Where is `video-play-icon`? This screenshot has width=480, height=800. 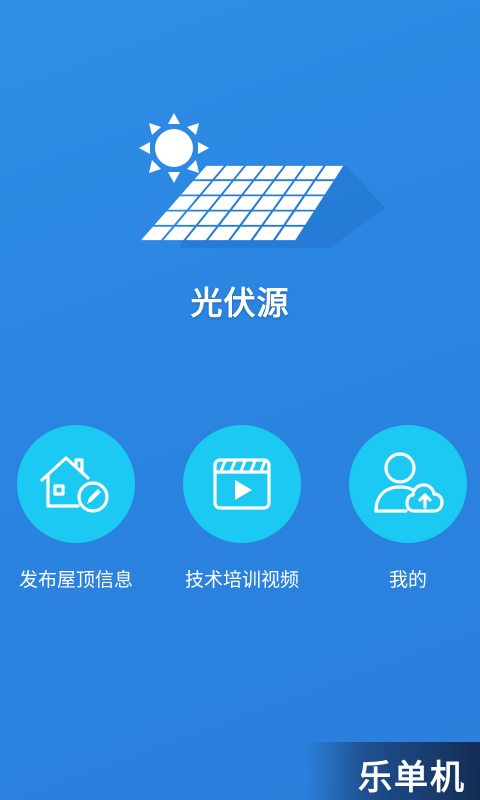
video-play-icon is located at coordinates (242, 484).